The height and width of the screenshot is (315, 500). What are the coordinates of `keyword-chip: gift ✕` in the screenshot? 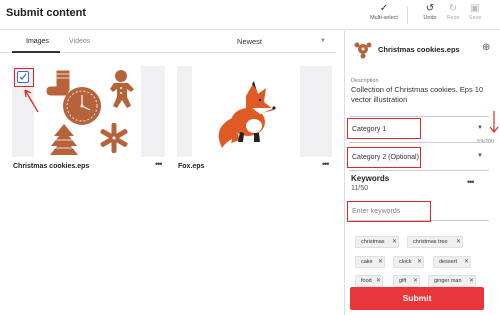 It's located at (406, 281).